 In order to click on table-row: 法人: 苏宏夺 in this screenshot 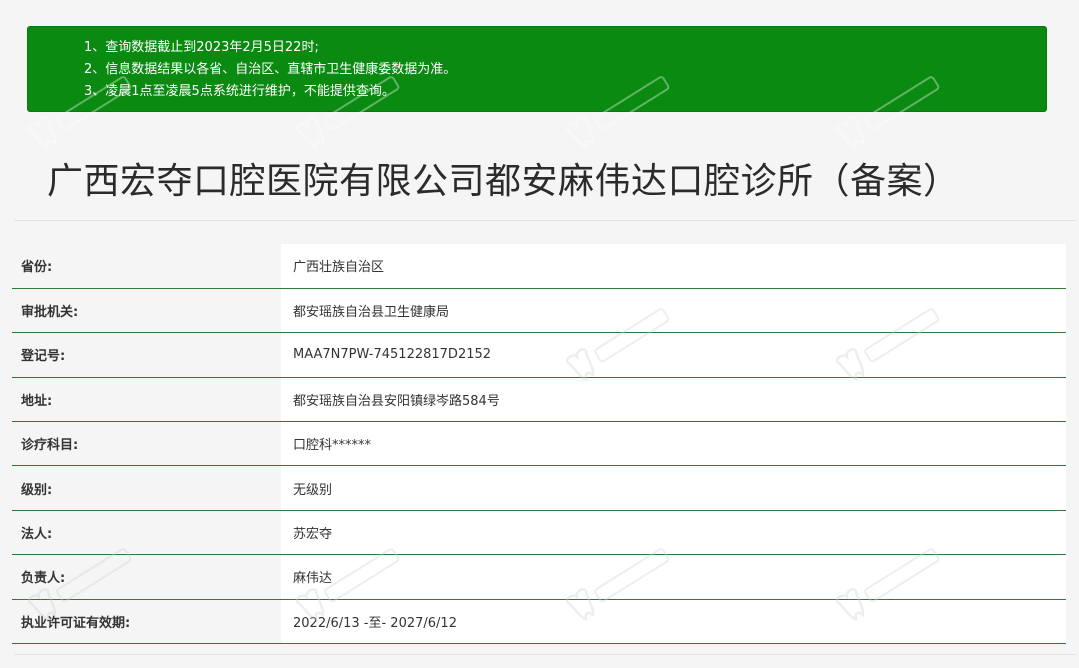, I will do `click(539, 532)`.